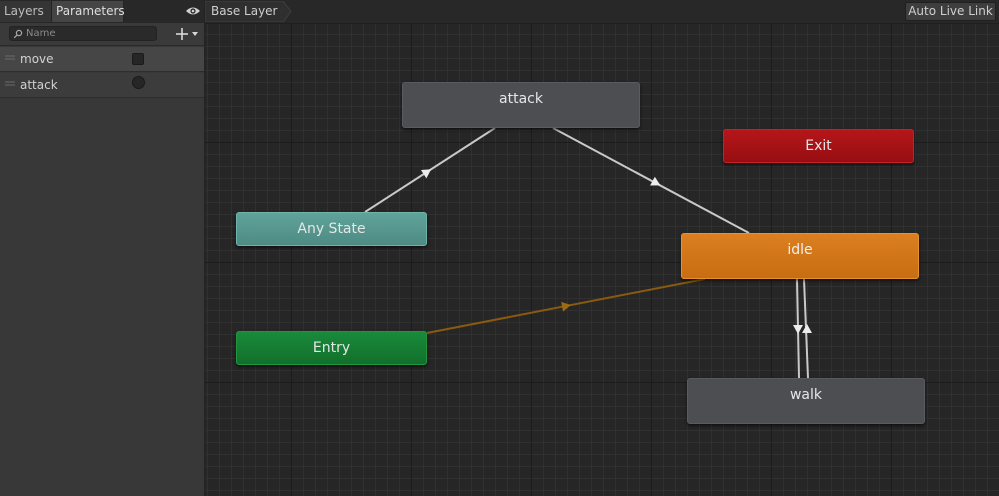 This screenshot has height=496, width=999. I want to click on tab-layers: Layers, so click(26, 11).